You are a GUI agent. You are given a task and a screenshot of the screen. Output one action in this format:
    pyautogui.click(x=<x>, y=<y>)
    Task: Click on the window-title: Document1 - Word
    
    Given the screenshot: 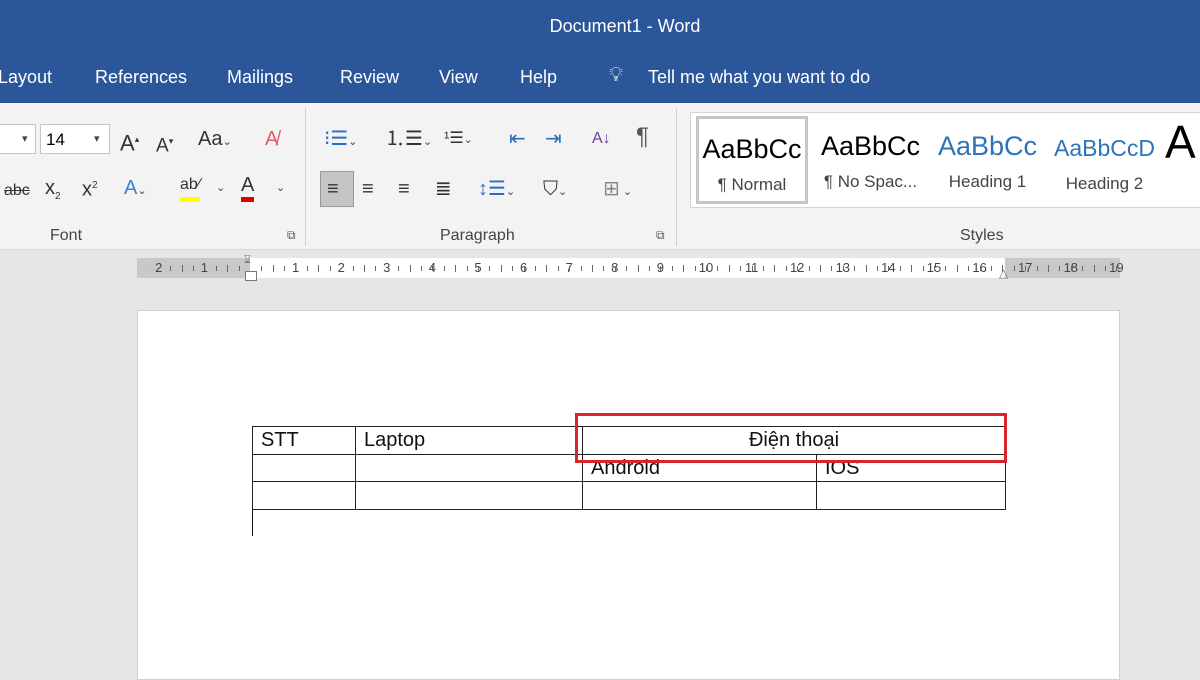 What is the action you would take?
    pyautogui.click(x=625, y=26)
    